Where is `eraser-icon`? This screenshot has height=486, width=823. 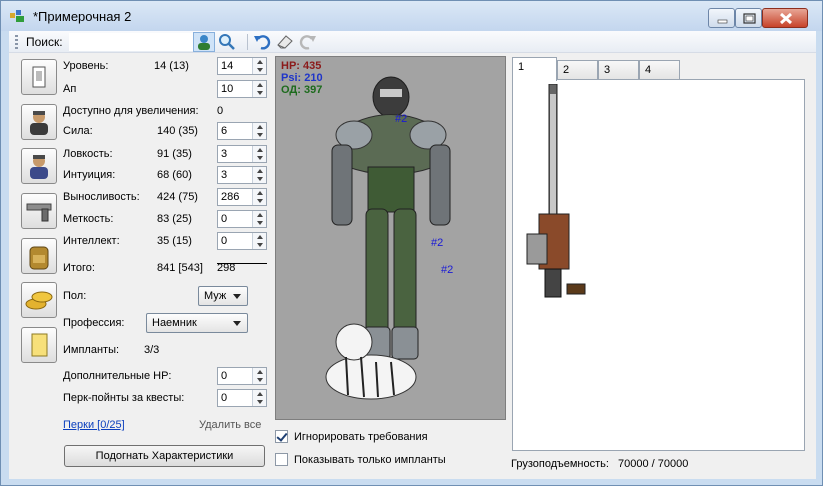 eraser-icon is located at coordinates (285, 42).